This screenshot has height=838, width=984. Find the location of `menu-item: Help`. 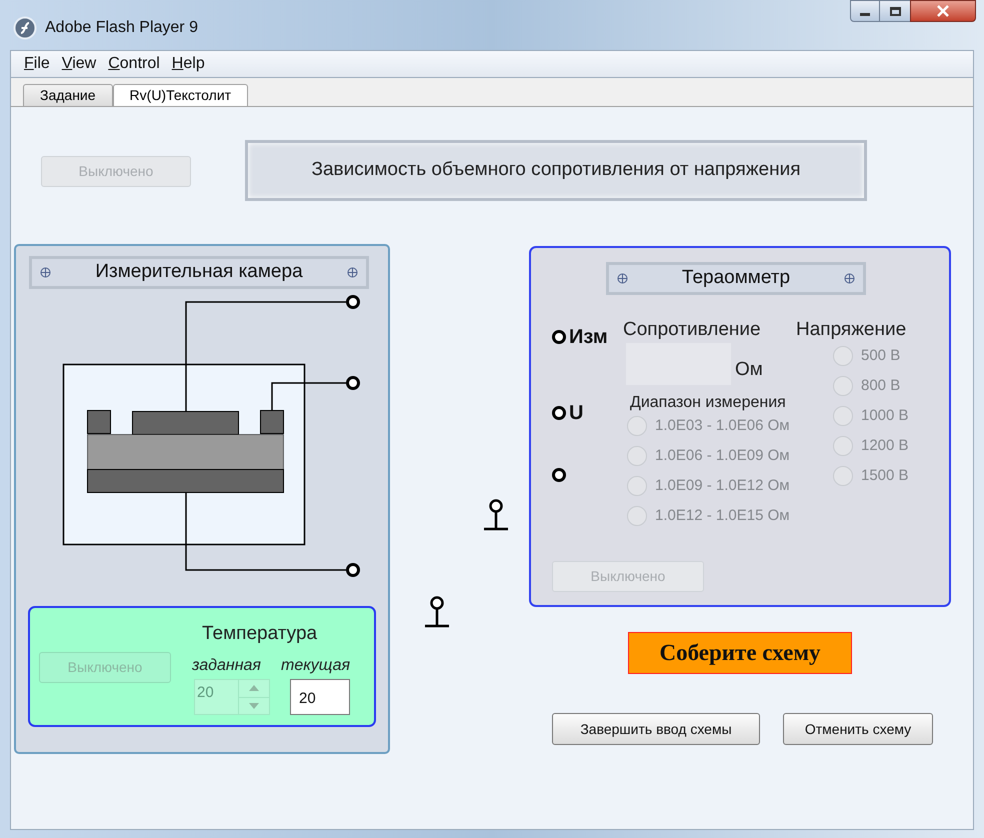

menu-item: Help is located at coordinates (188, 64).